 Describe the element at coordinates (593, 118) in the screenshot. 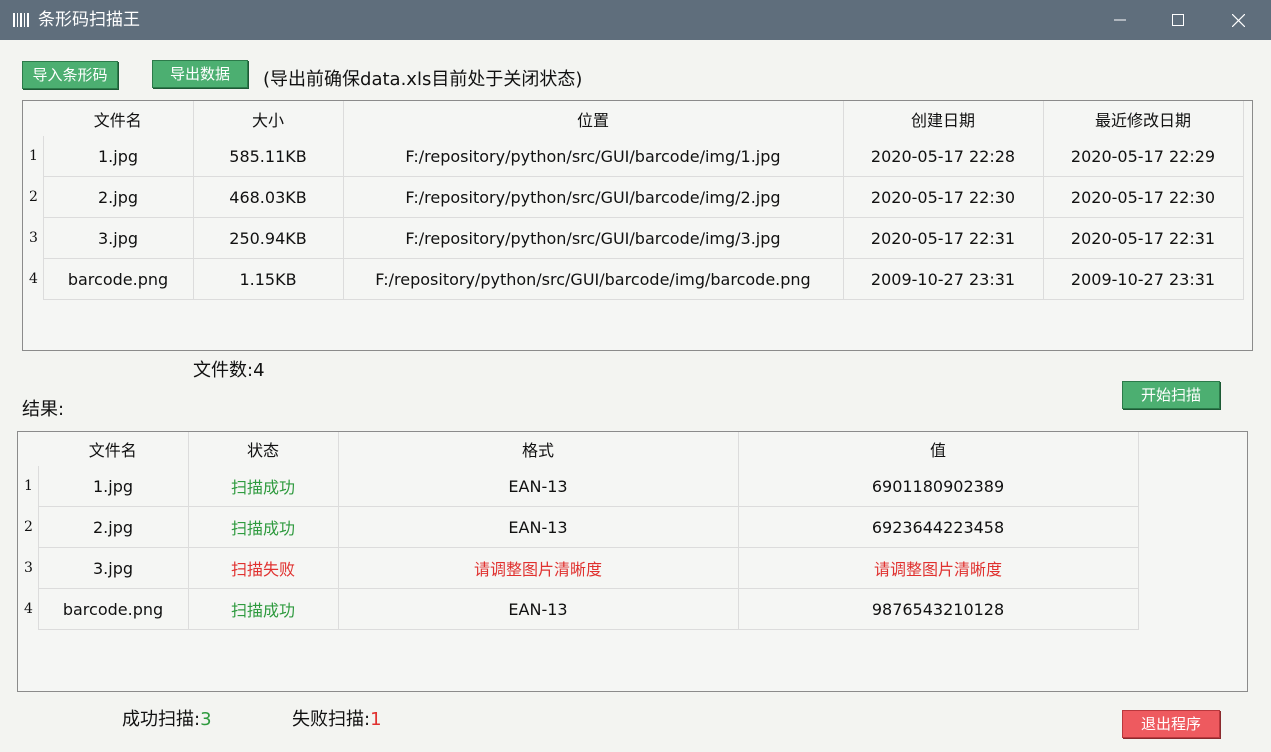

I see `column-header: 位置` at that location.